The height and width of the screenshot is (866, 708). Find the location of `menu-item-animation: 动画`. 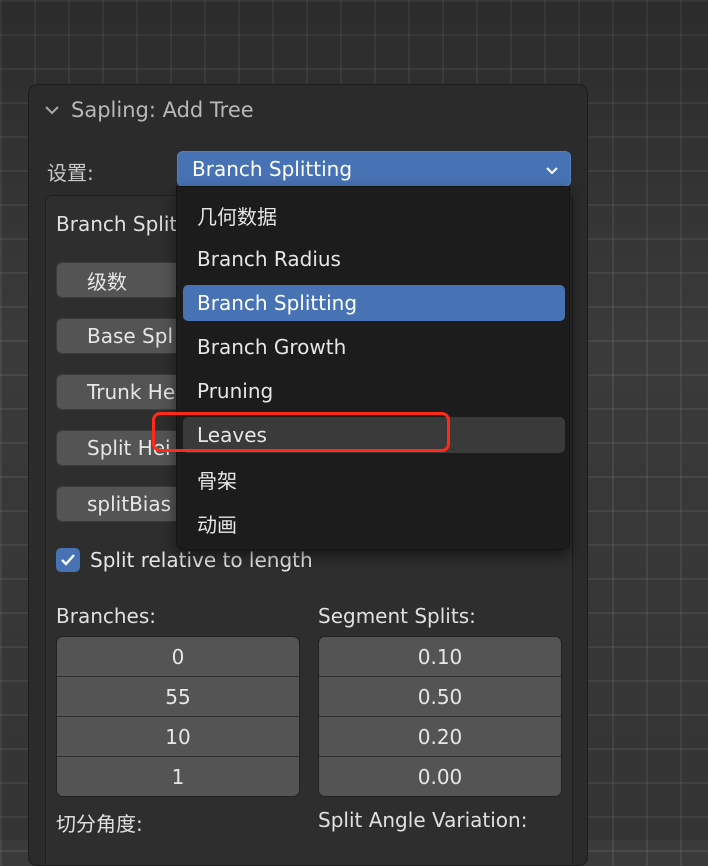

menu-item-animation: 动画 is located at coordinates (374, 523).